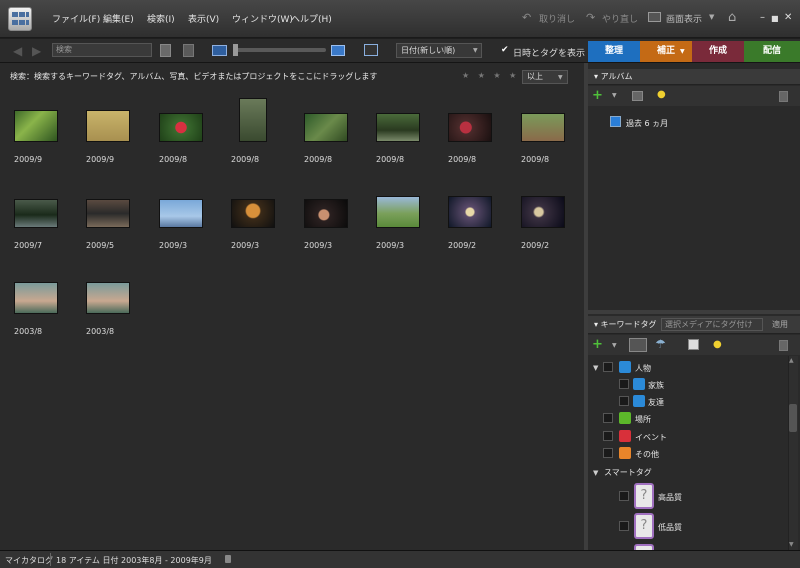 This screenshot has height=568, width=800. I want to click on thumbnail-size-slider, so click(280, 50).